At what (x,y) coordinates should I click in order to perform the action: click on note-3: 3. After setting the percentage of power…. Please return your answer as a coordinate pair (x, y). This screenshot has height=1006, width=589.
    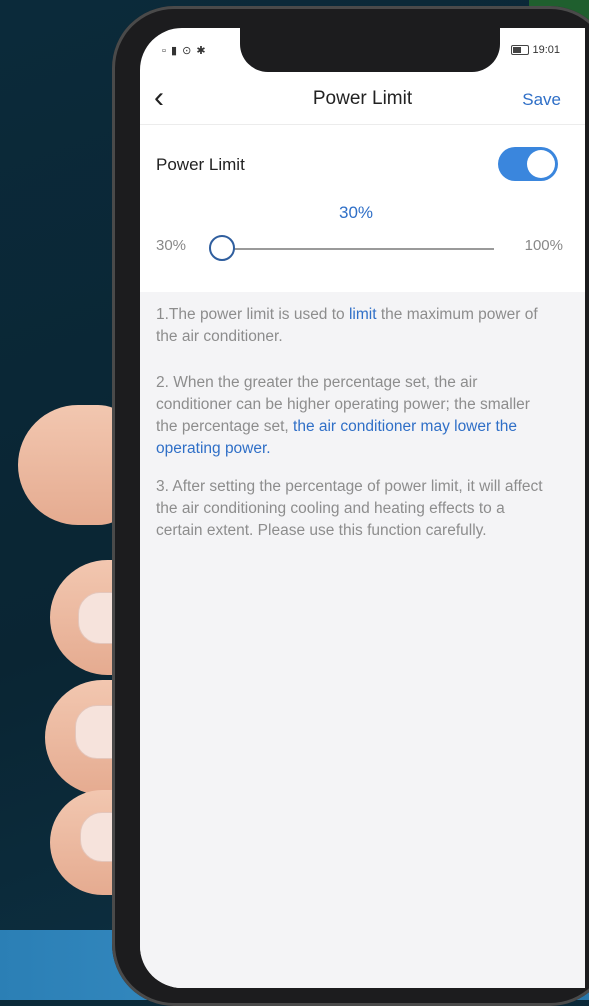
    Looking at the image, I should click on (349, 508).